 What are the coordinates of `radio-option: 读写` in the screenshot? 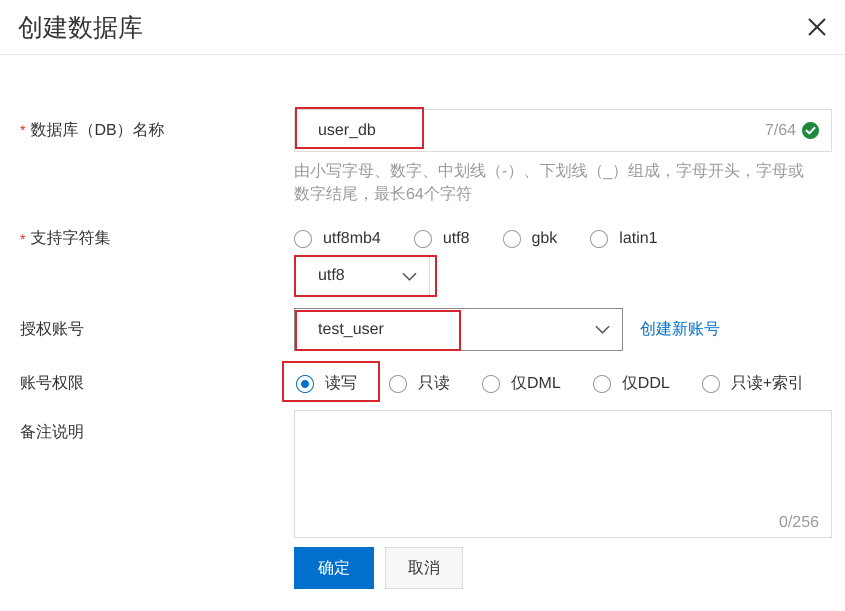 It's located at (331, 381).